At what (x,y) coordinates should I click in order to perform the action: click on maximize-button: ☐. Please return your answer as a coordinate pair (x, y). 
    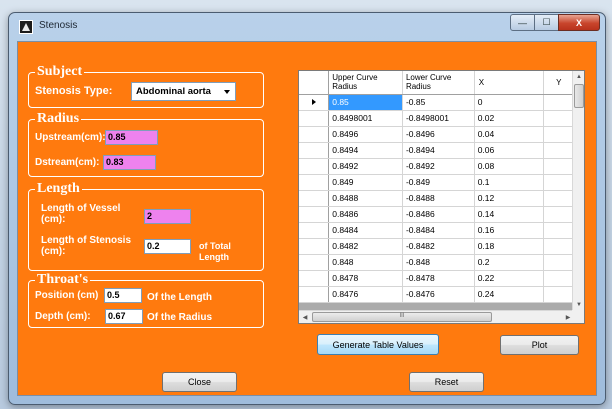
    Looking at the image, I should click on (546, 22).